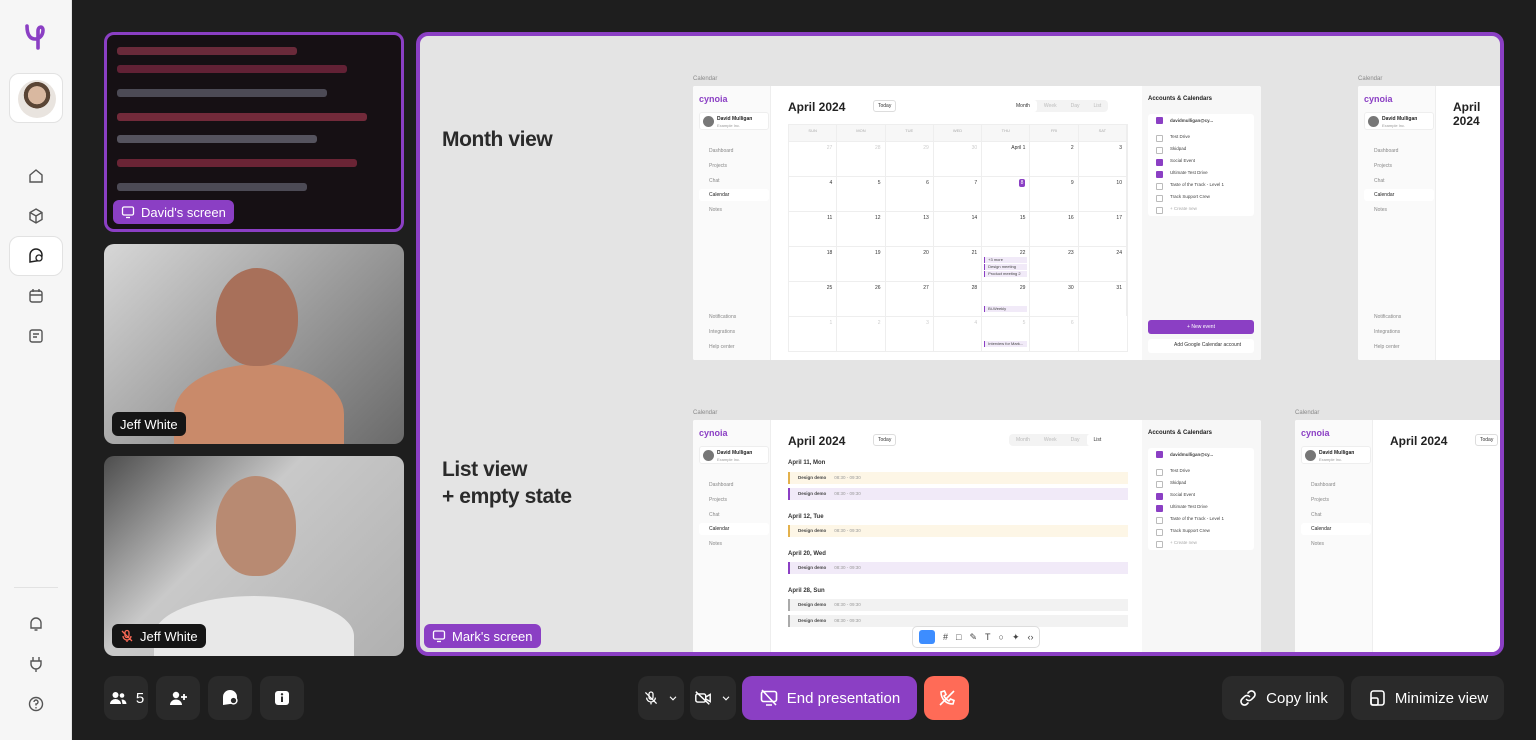  What do you see at coordinates (946, 698) in the screenshot?
I see `hang-up-button` at bounding box center [946, 698].